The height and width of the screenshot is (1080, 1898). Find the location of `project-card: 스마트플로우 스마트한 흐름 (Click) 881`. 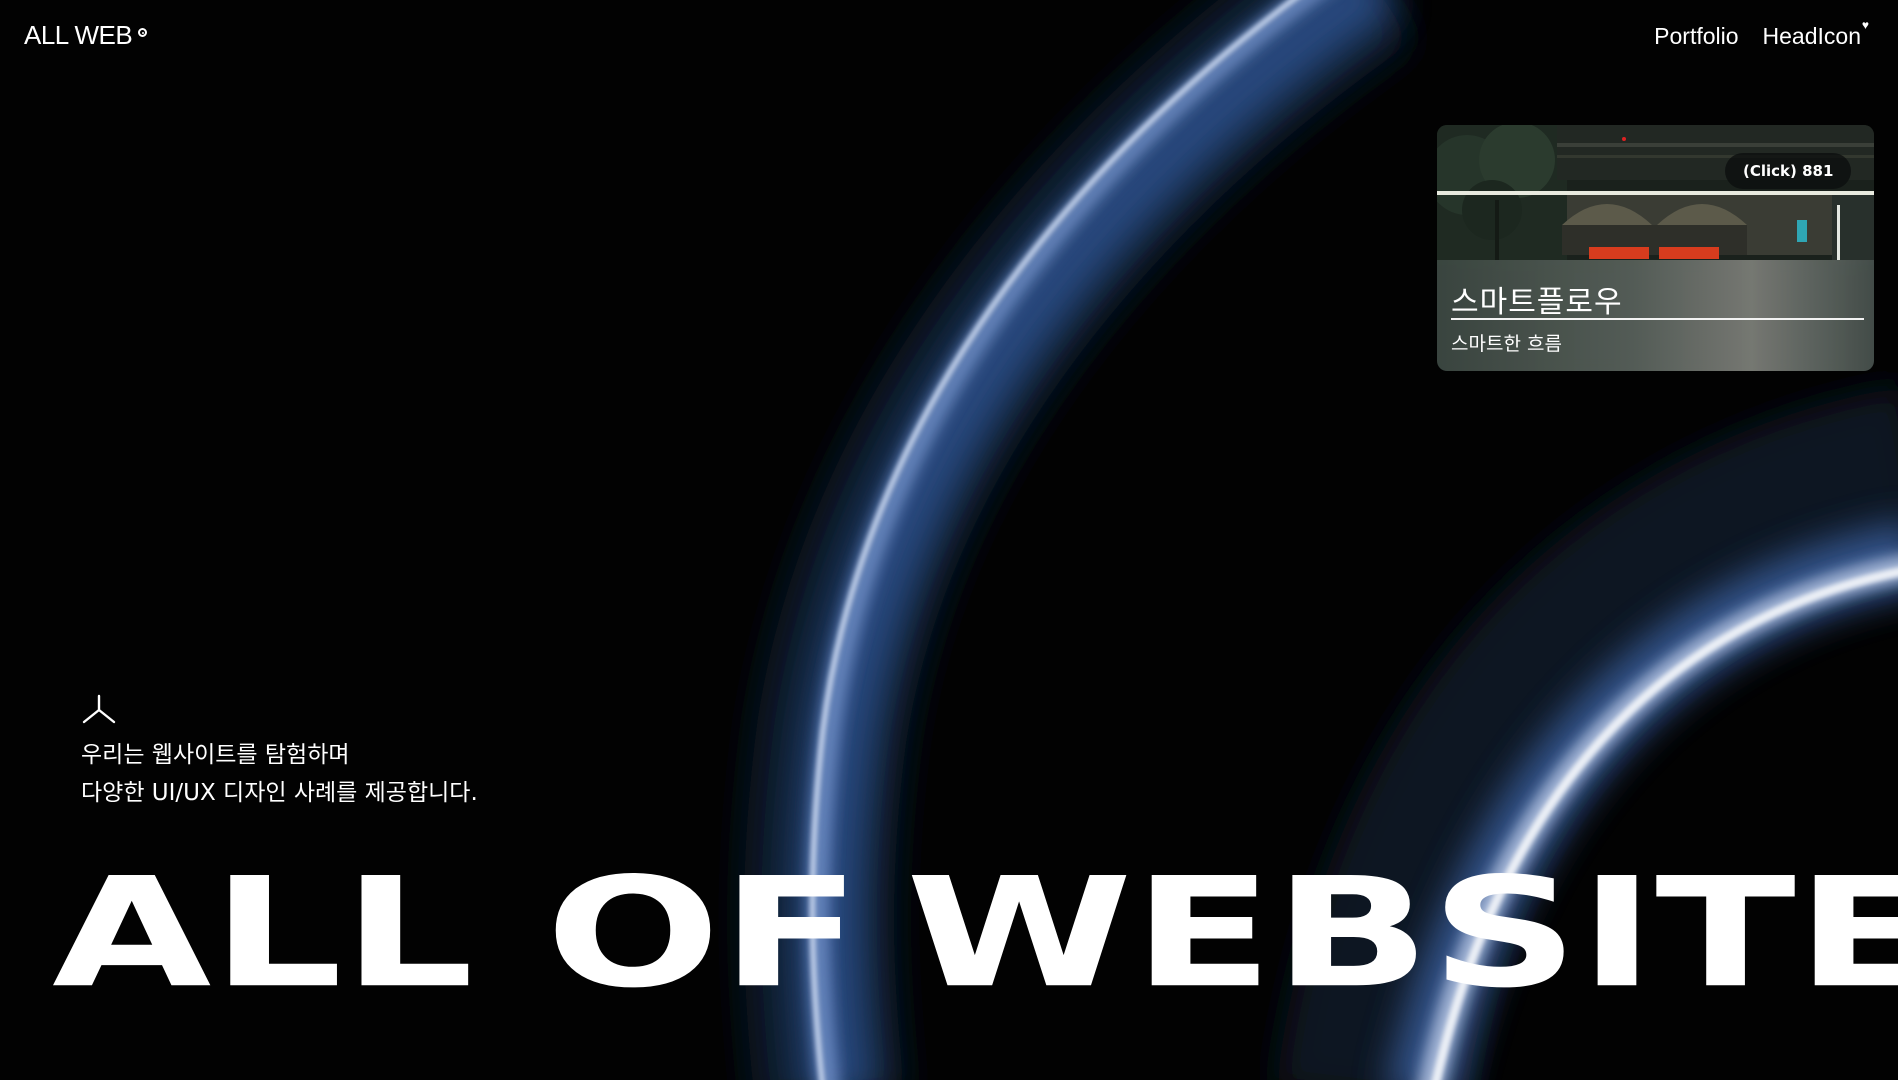

project-card: 스마트플로우 스마트한 흐름 (Click) 881 is located at coordinates (1655, 248).